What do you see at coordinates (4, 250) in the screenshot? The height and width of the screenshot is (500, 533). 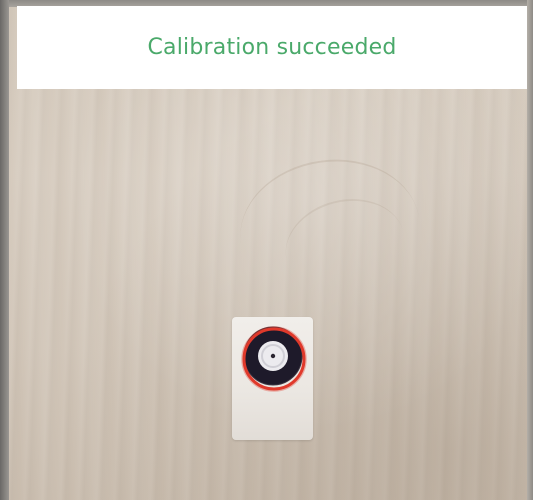 I see `viewport-edge-left` at bounding box center [4, 250].